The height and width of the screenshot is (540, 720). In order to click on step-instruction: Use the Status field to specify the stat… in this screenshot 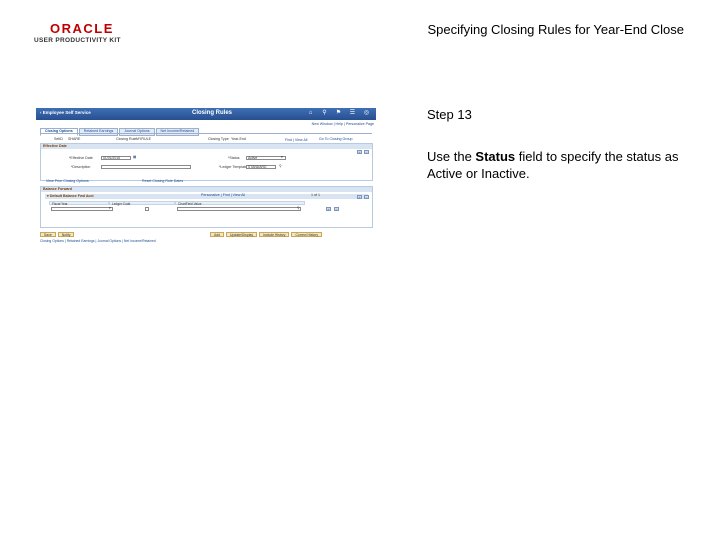, I will do `click(557, 165)`.